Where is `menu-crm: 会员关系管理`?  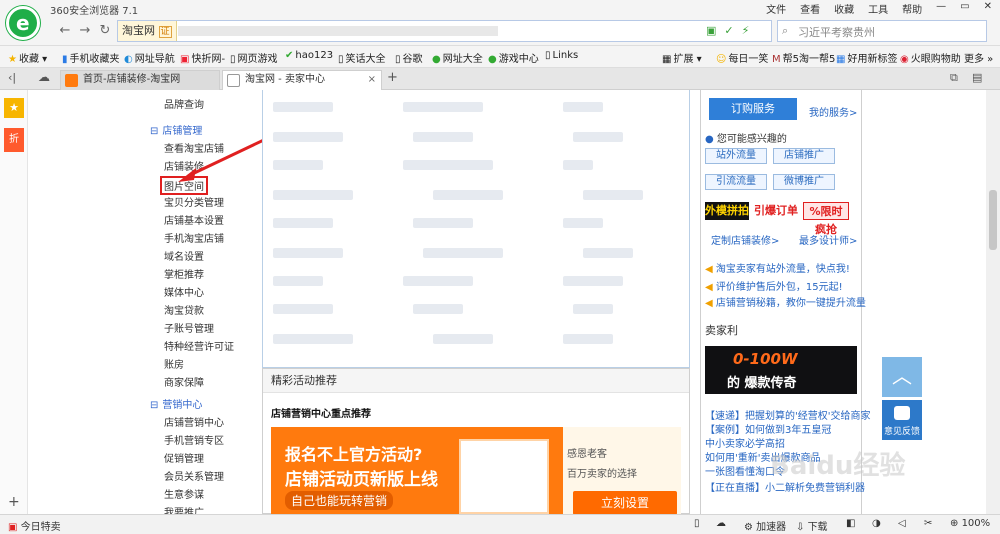
menu-crm: 会员关系管理 is located at coordinates (194, 475).